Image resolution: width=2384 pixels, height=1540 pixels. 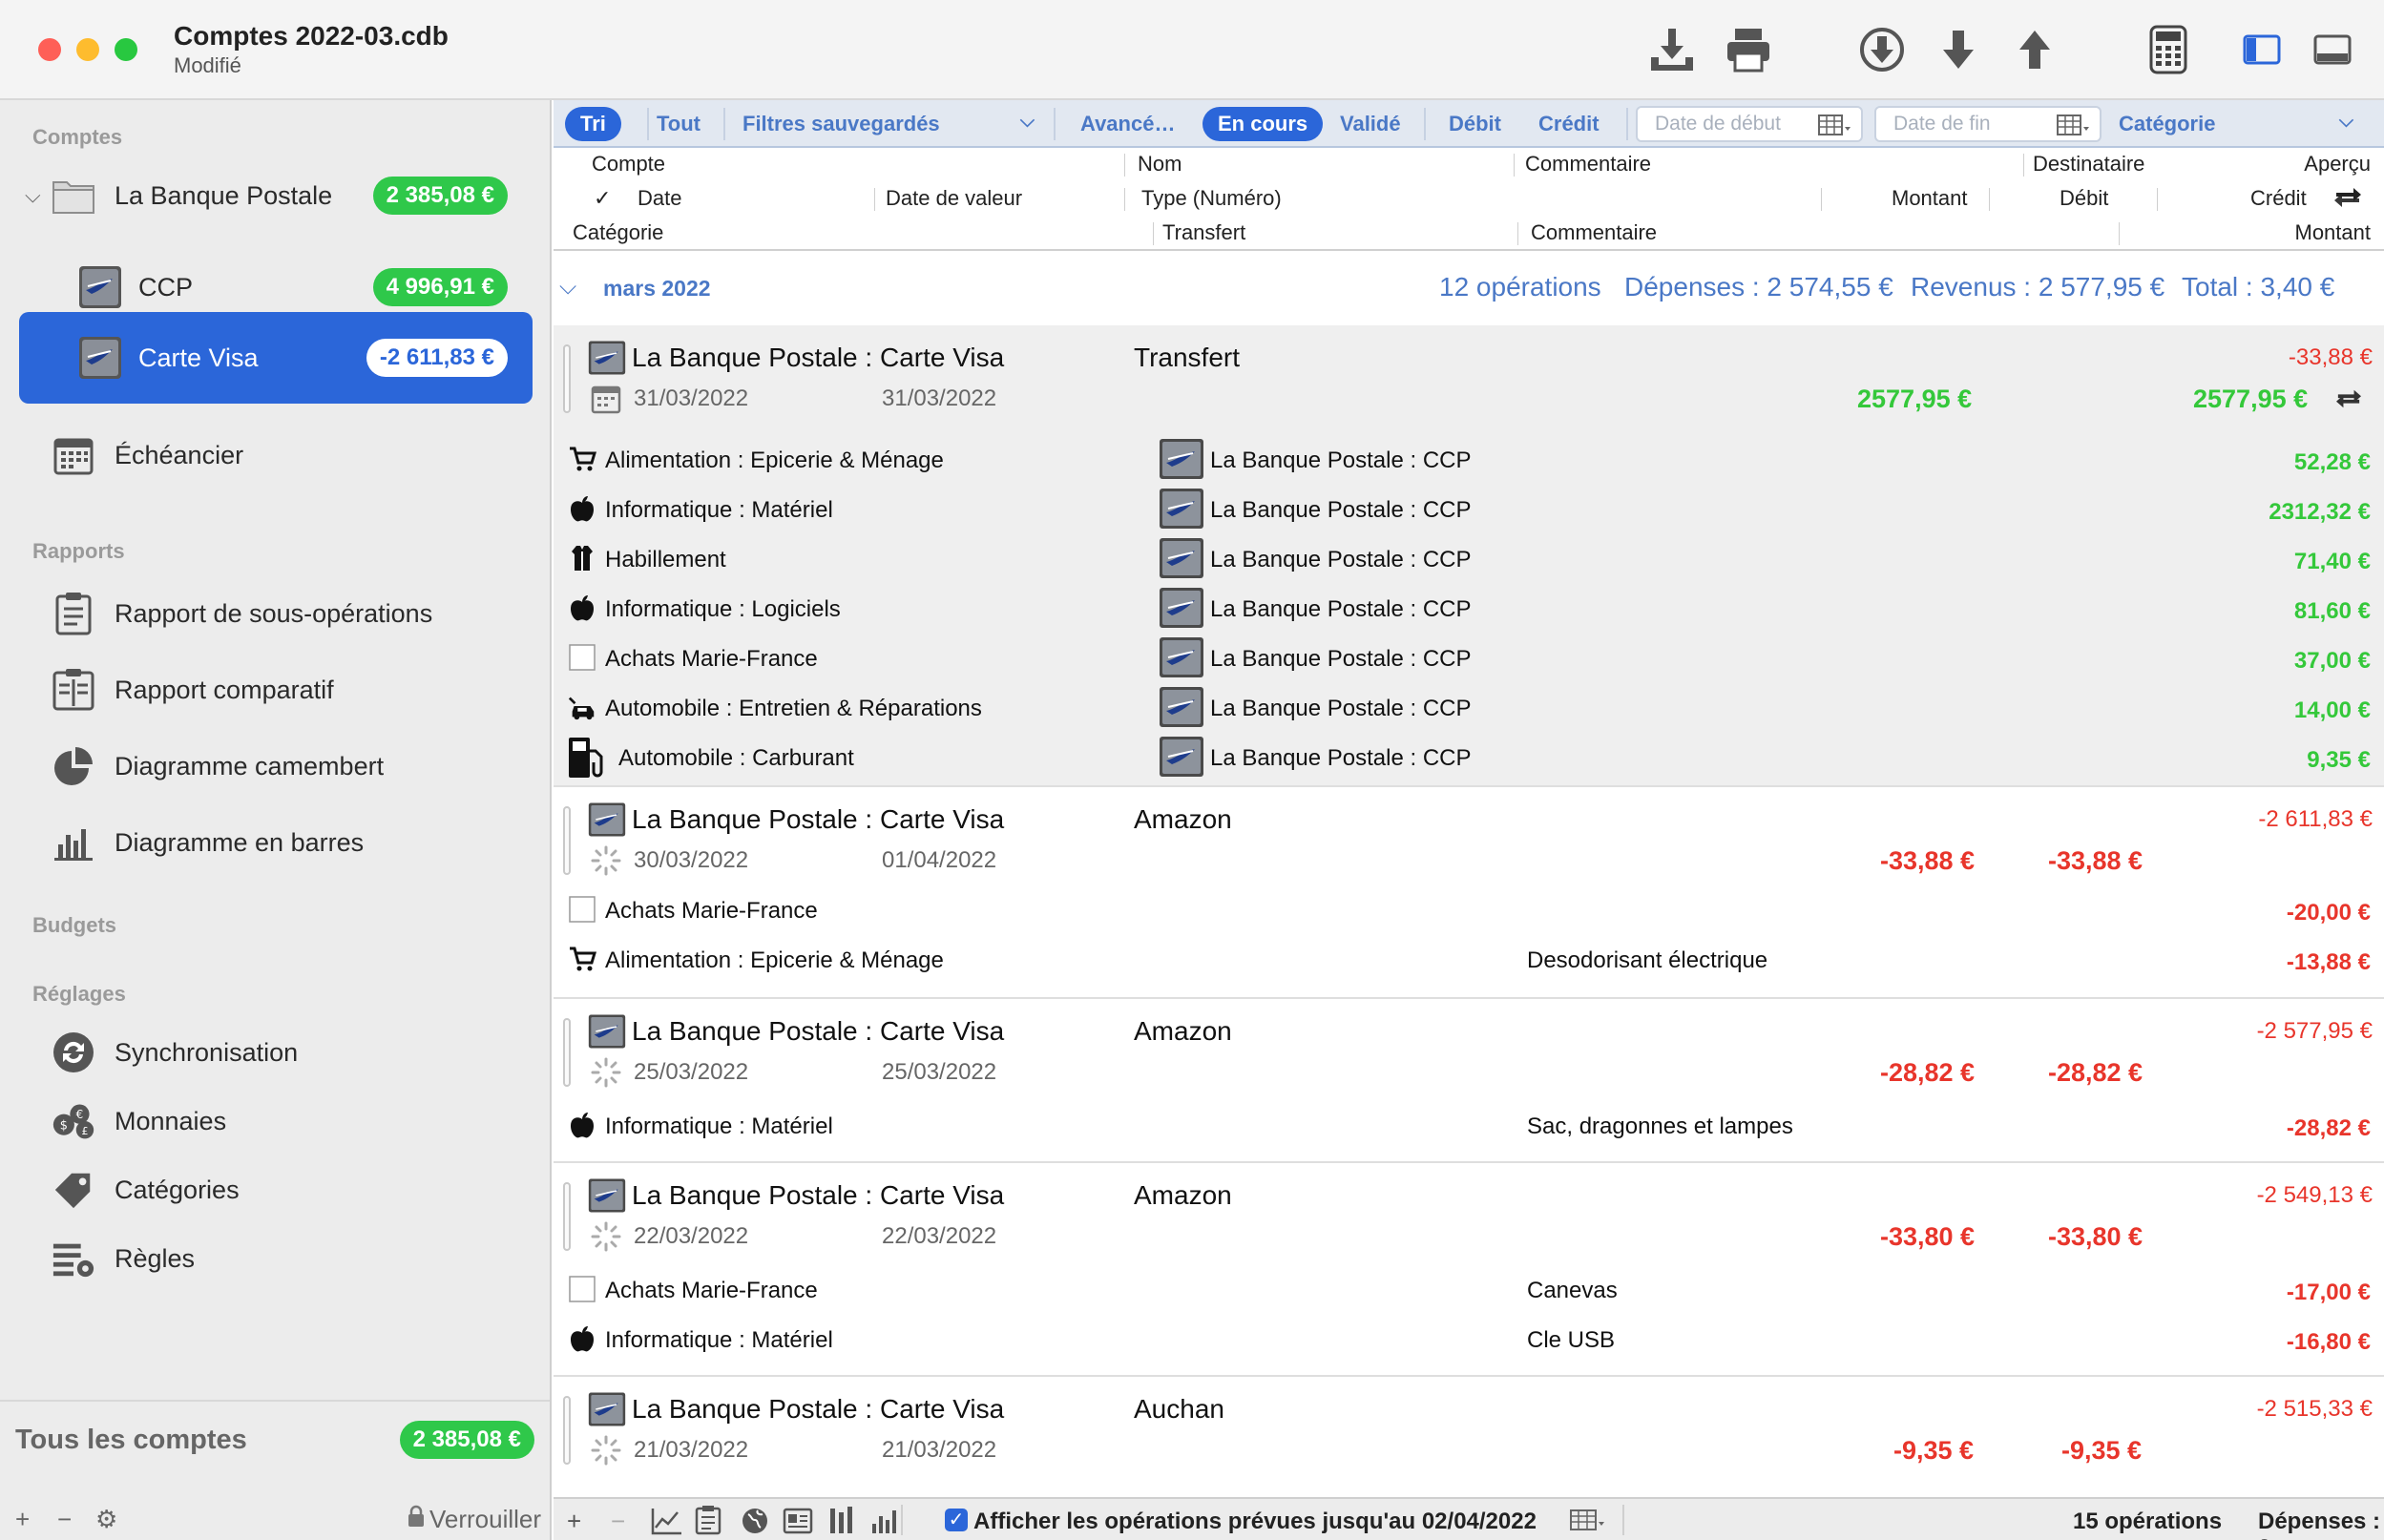 What do you see at coordinates (677, 124) in the screenshot?
I see `filter-all-button: Tout` at bounding box center [677, 124].